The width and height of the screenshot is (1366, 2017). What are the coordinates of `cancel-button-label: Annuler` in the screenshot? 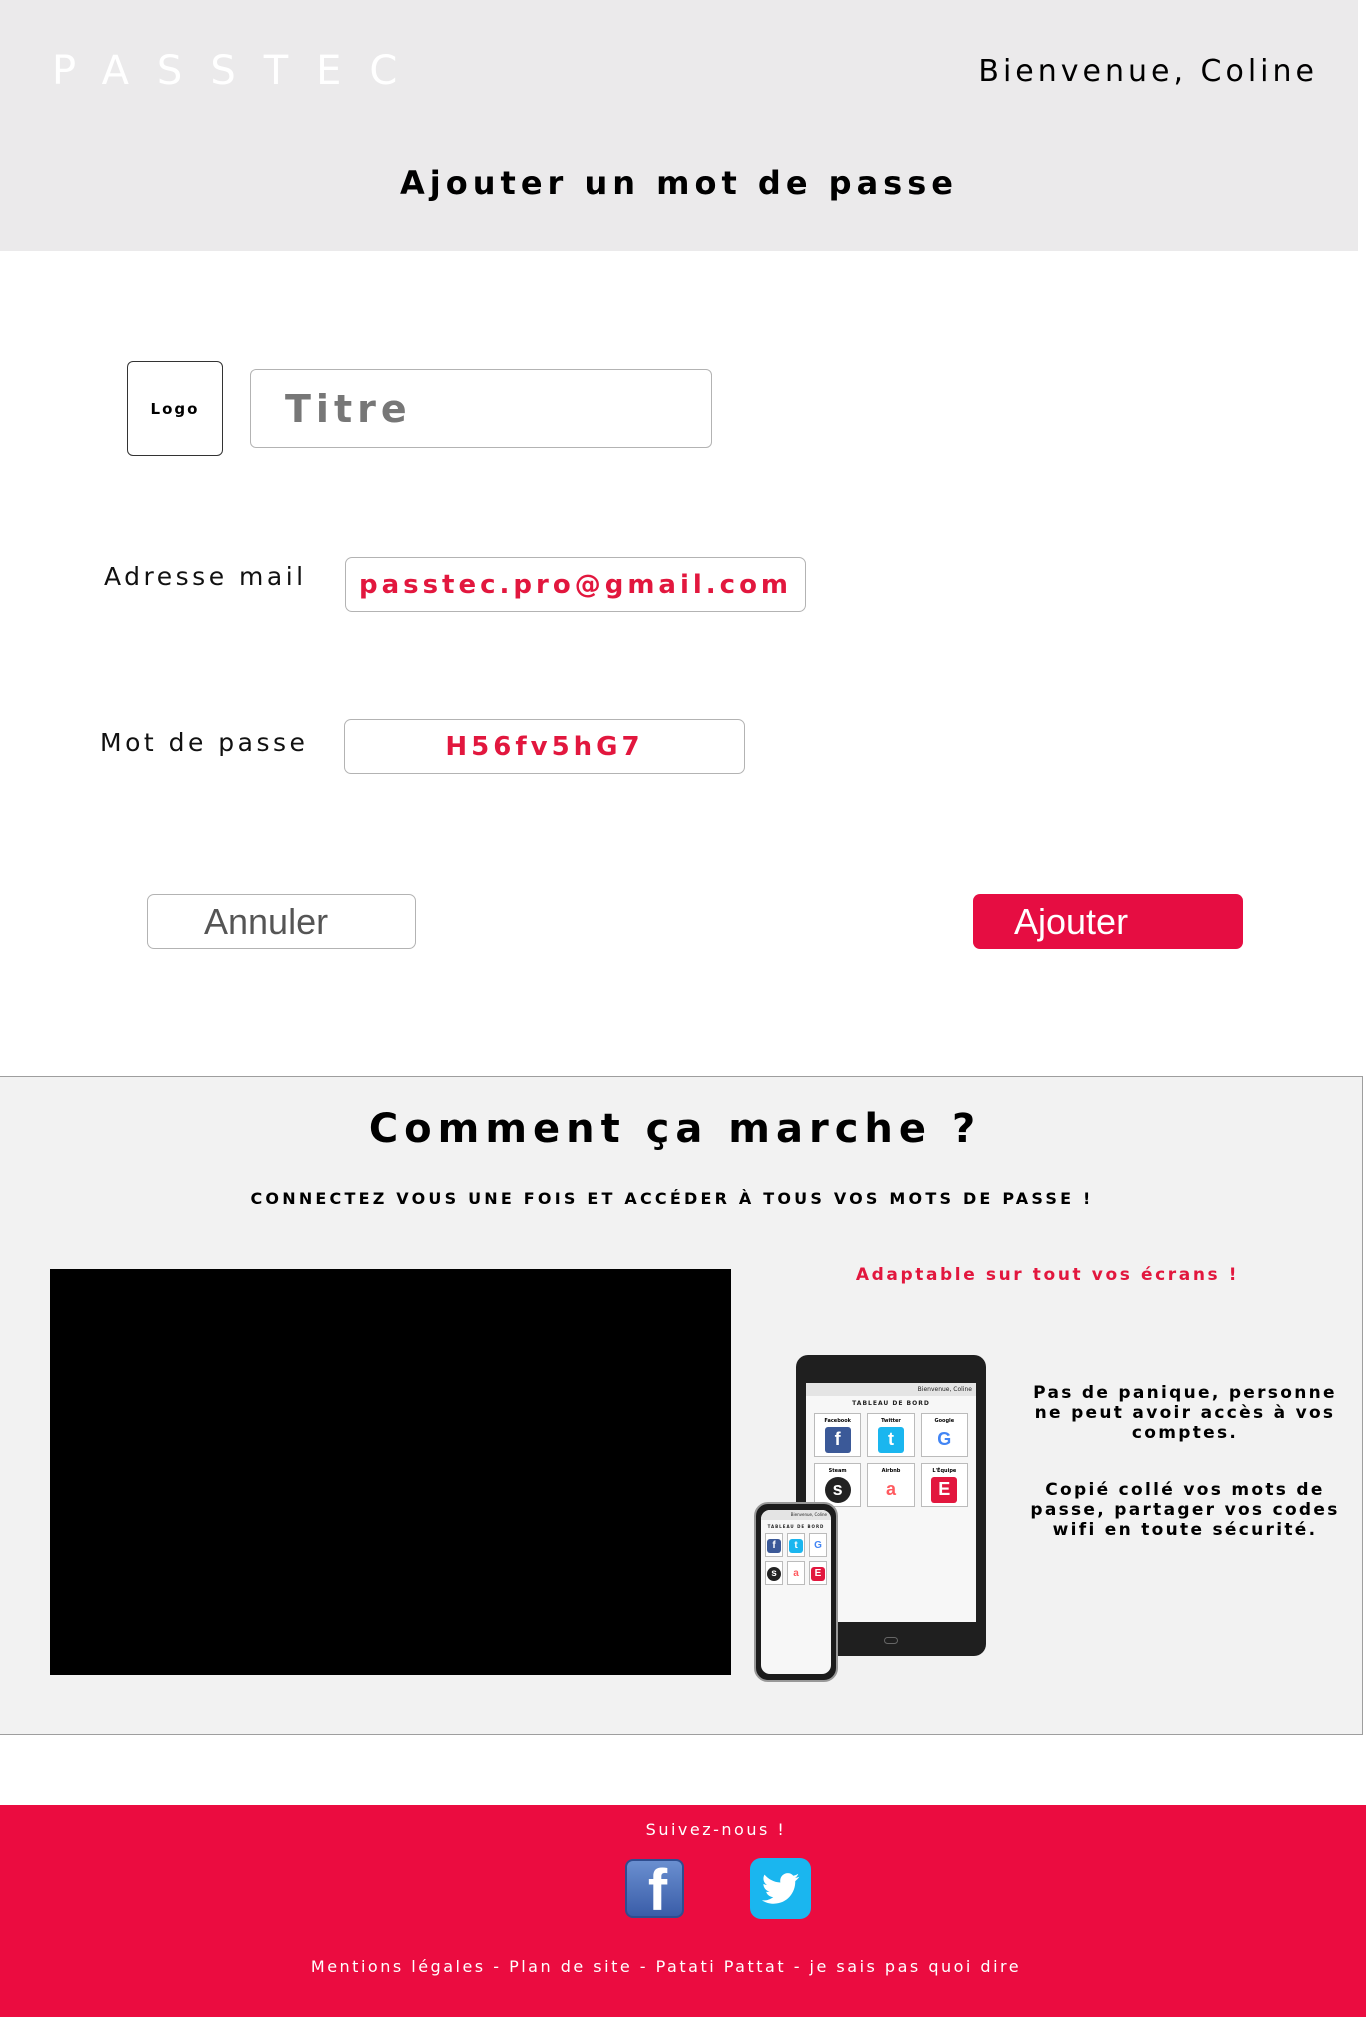 It's located at (266, 921).